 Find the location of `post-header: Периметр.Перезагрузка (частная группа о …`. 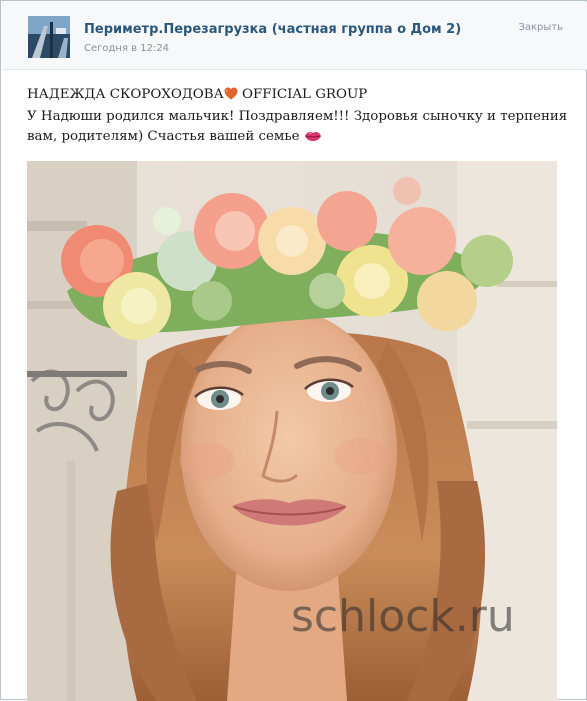

post-header: Периметр.Перезагрузка (частная группа о … is located at coordinates (294, 36).